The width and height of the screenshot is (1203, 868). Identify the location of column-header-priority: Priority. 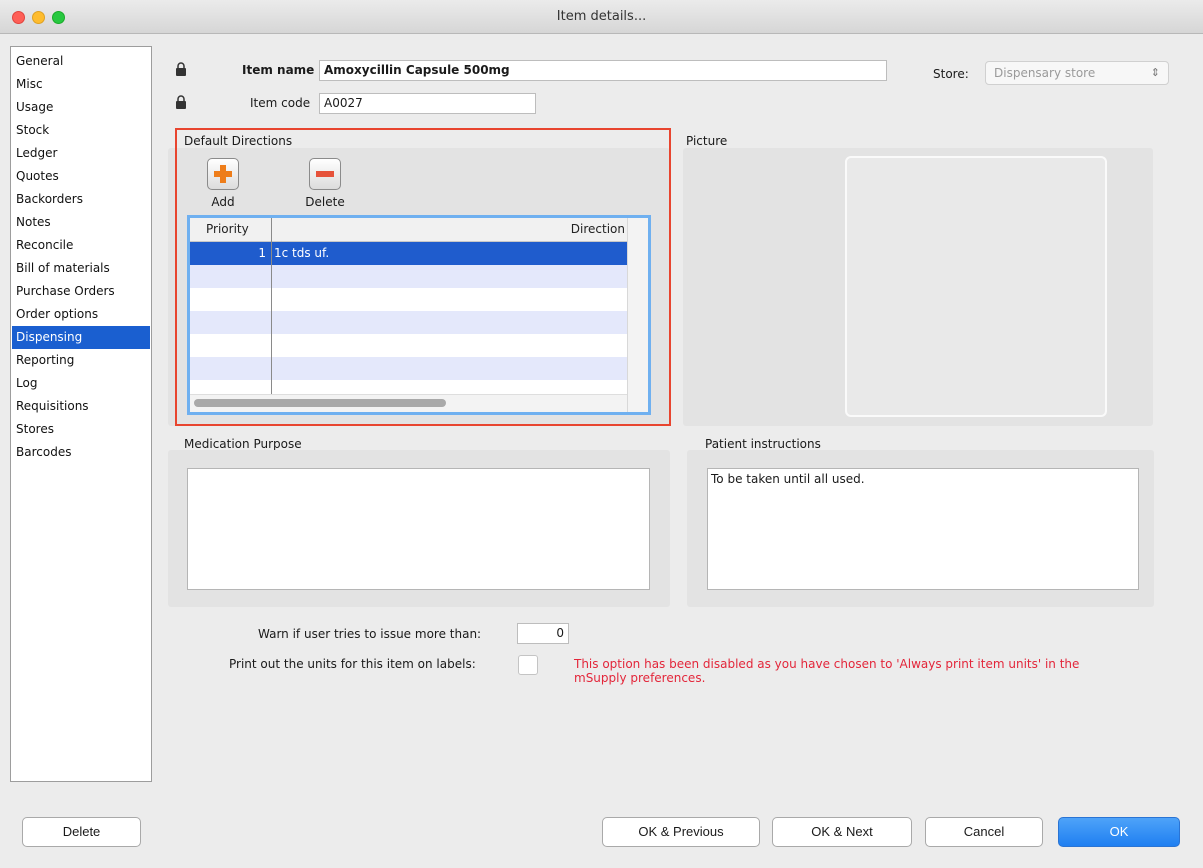
(227, 229).